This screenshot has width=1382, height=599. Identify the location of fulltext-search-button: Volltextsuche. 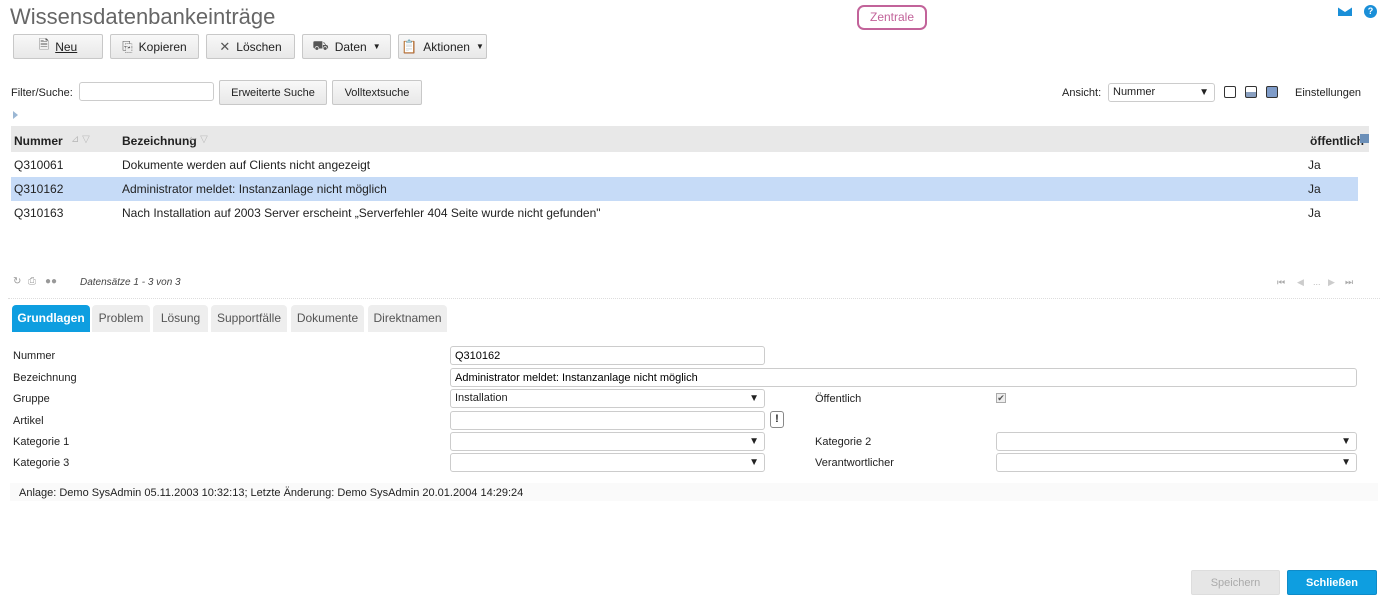
(377, 92).